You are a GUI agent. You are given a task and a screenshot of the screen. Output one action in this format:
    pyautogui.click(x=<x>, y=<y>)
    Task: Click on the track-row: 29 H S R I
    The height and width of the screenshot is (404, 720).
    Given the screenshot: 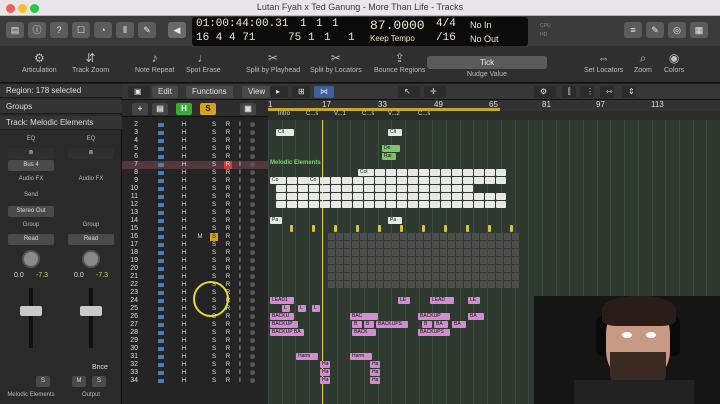 What is the action you would take?
    pyautogui.click(x=195, y=341)
    